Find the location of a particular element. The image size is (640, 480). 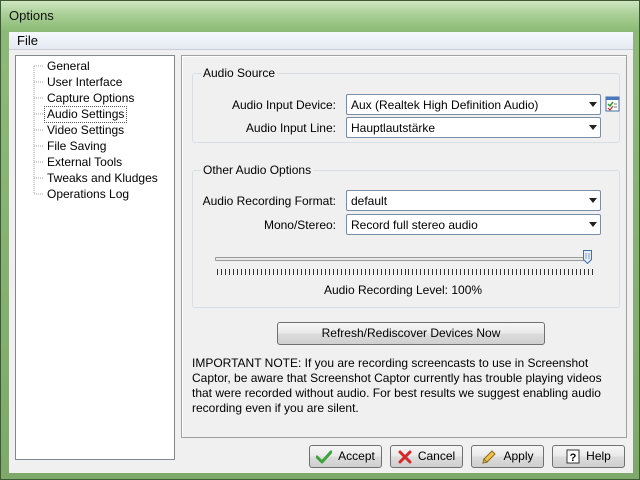

pencil-icon is located at coordinates (489, 457).